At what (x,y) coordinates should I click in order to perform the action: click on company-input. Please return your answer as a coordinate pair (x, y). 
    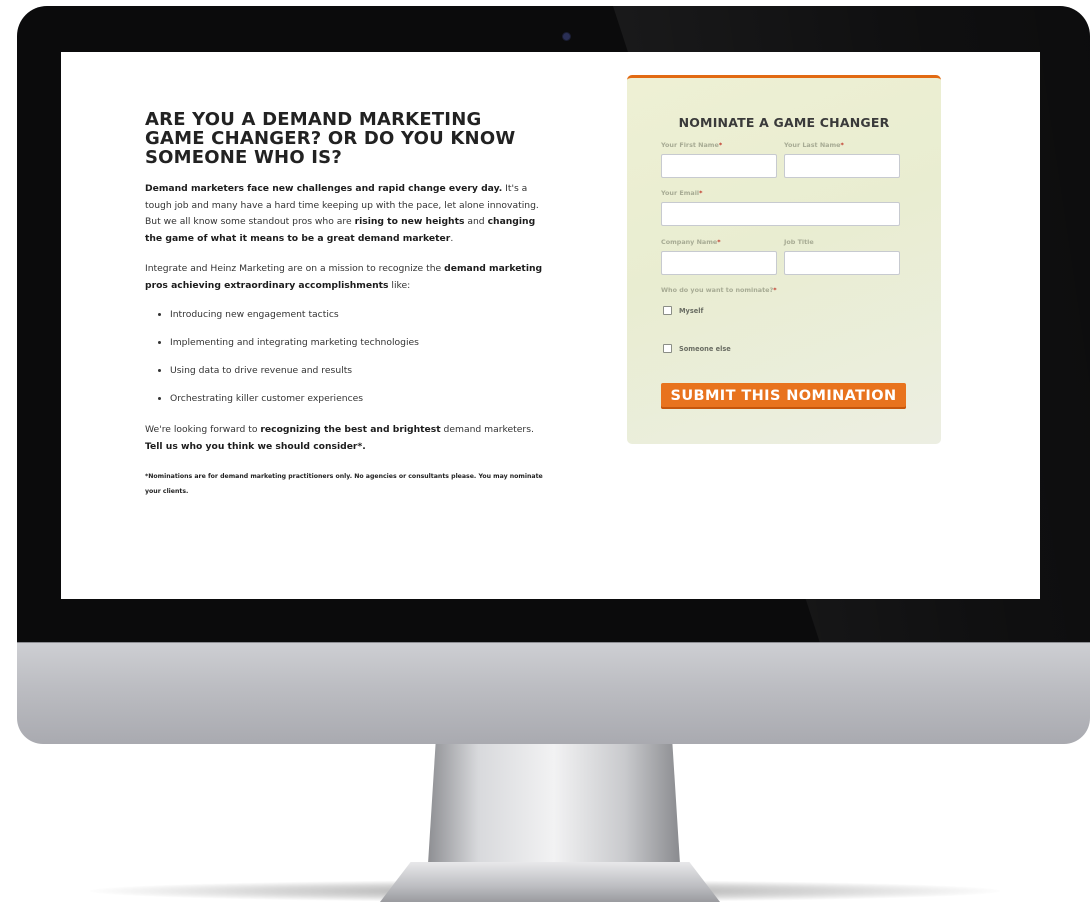
    Looking at the image, I should click on (719, 263).